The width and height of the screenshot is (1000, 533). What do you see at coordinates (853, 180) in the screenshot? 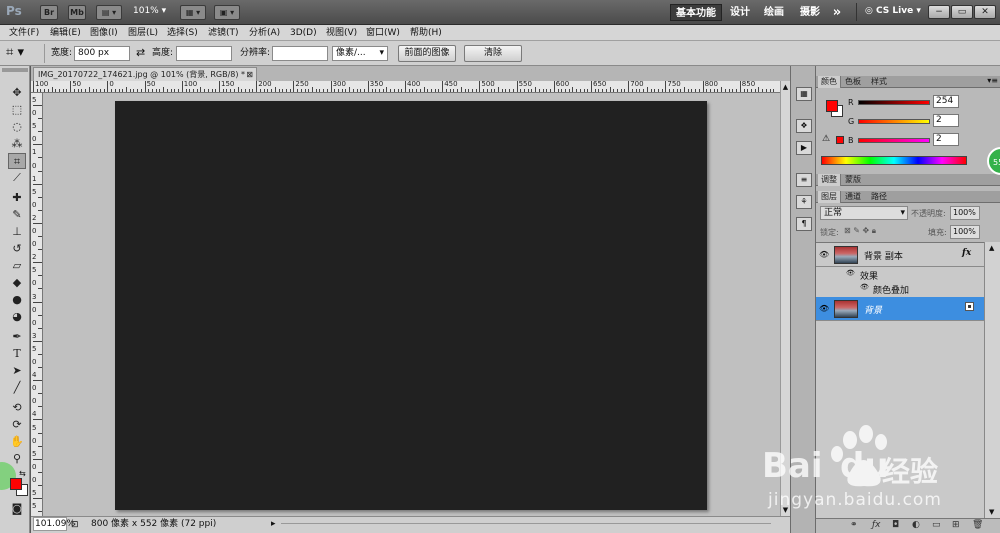
I see `tab-masks: 蒙版` at bounding box center [853, 180].